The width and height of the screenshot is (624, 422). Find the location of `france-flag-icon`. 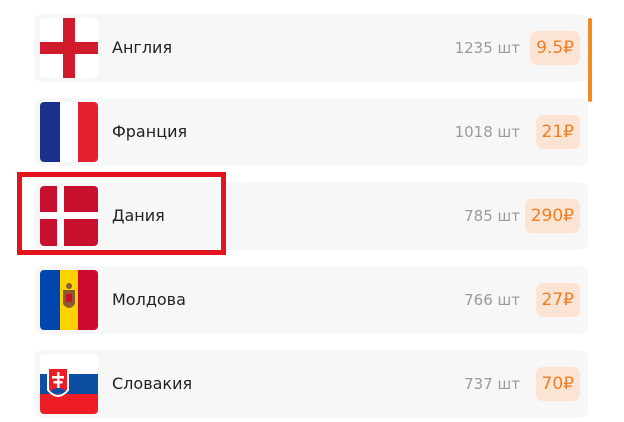

france-flag-icon is located at coordinates (69, 132).